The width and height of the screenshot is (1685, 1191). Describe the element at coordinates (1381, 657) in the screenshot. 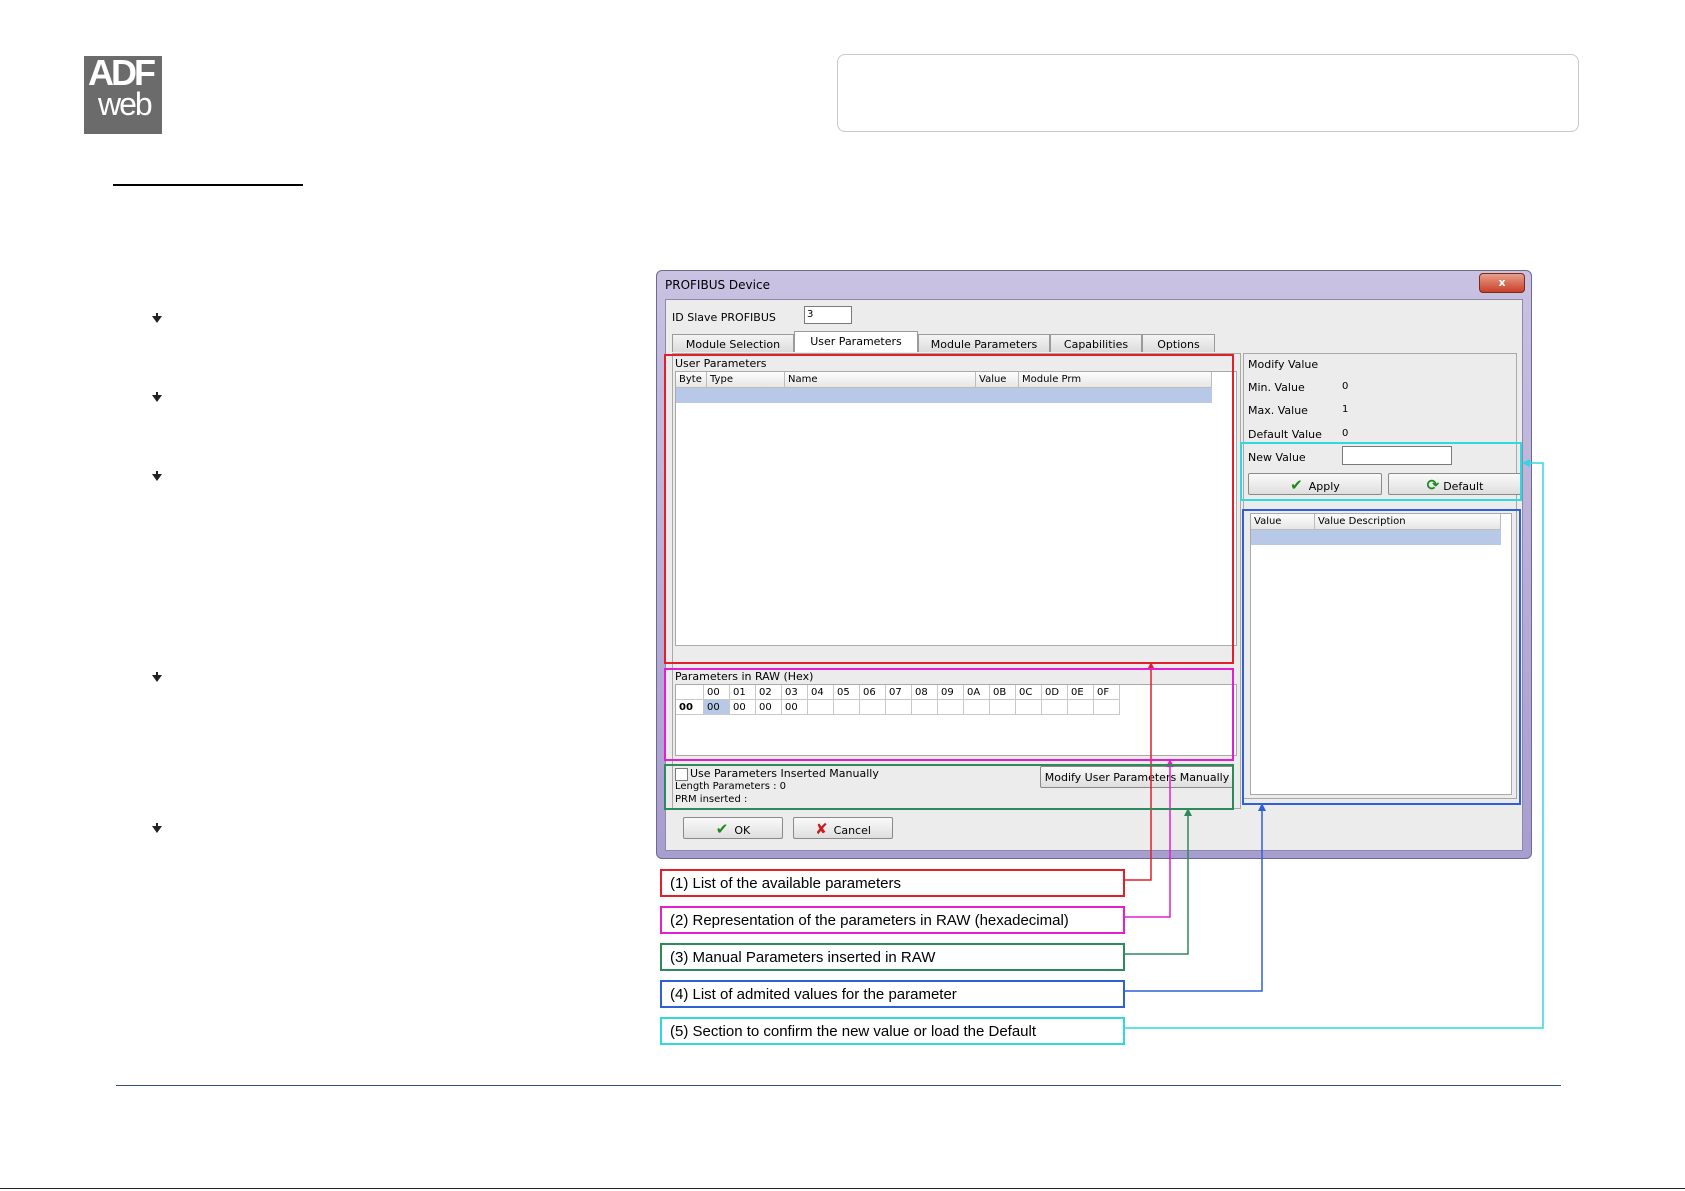

I see `highlight-admitted-values` at that location.